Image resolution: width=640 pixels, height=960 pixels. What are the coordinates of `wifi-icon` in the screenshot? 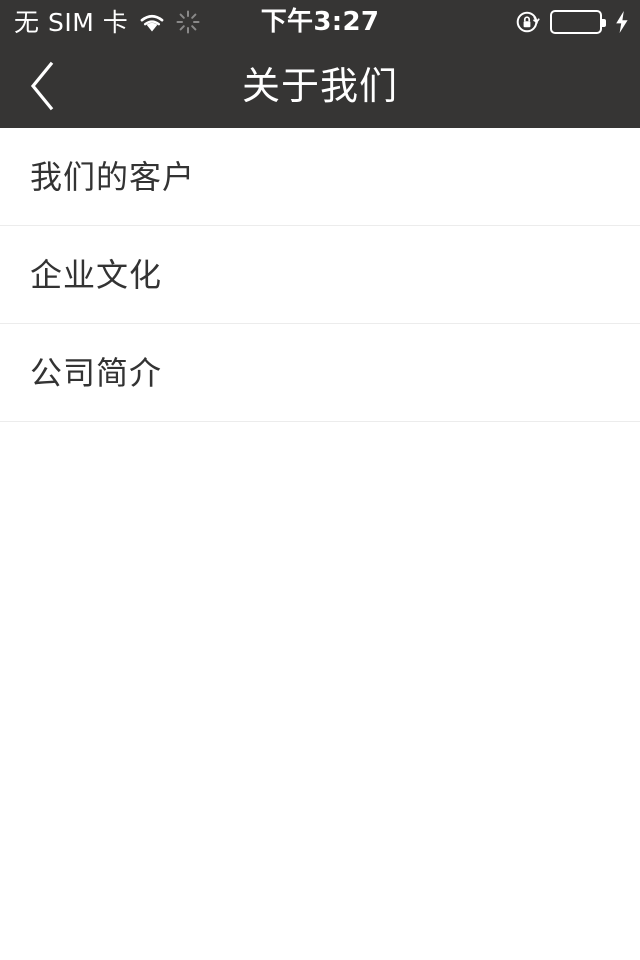 It's located at (152, 22).